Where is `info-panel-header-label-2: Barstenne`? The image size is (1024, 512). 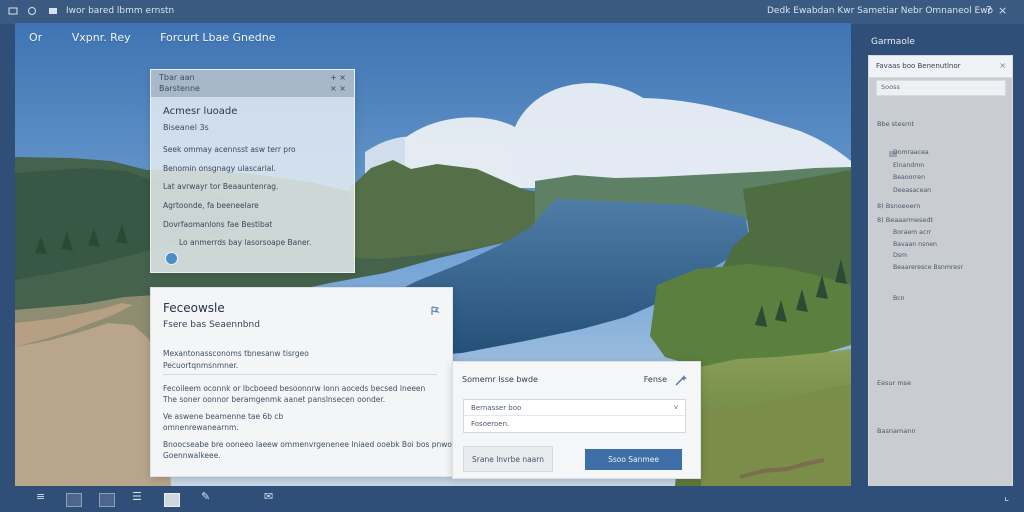 info-panel-header-label-2: Barstenne is located at coordinates (179, 88).